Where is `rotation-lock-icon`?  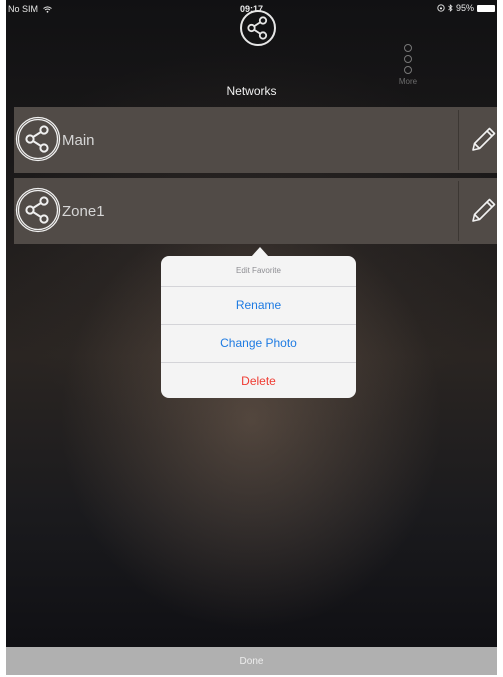 rotation-lock-icon is located at coordinates (441, 8).